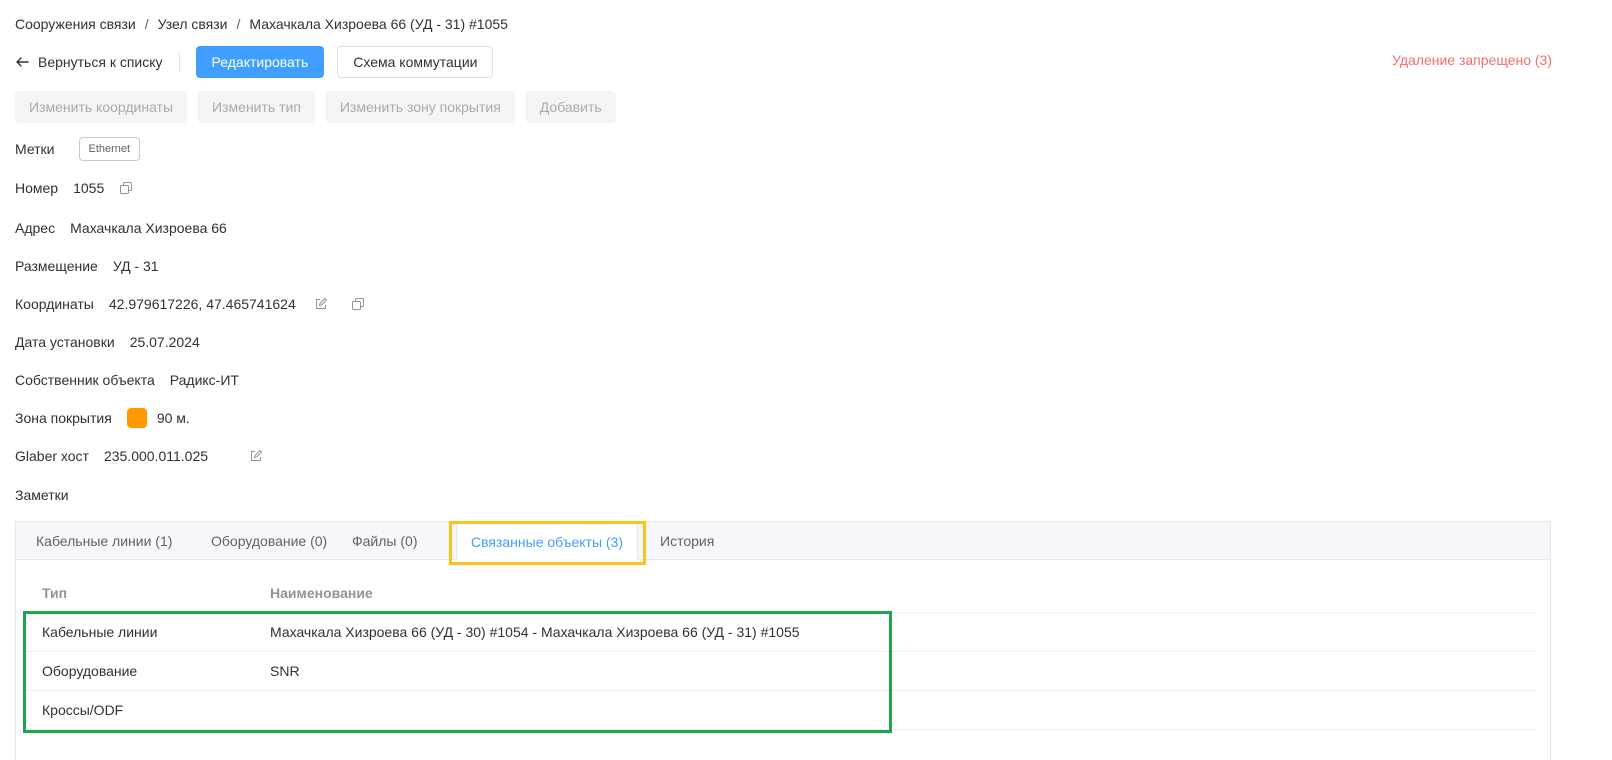 This screenshot has height=760, width=1612. What do you see at coordinates (65, 342) in the screenshot?
I see `field-label: Дата установки` at bounding box center [65, 342].